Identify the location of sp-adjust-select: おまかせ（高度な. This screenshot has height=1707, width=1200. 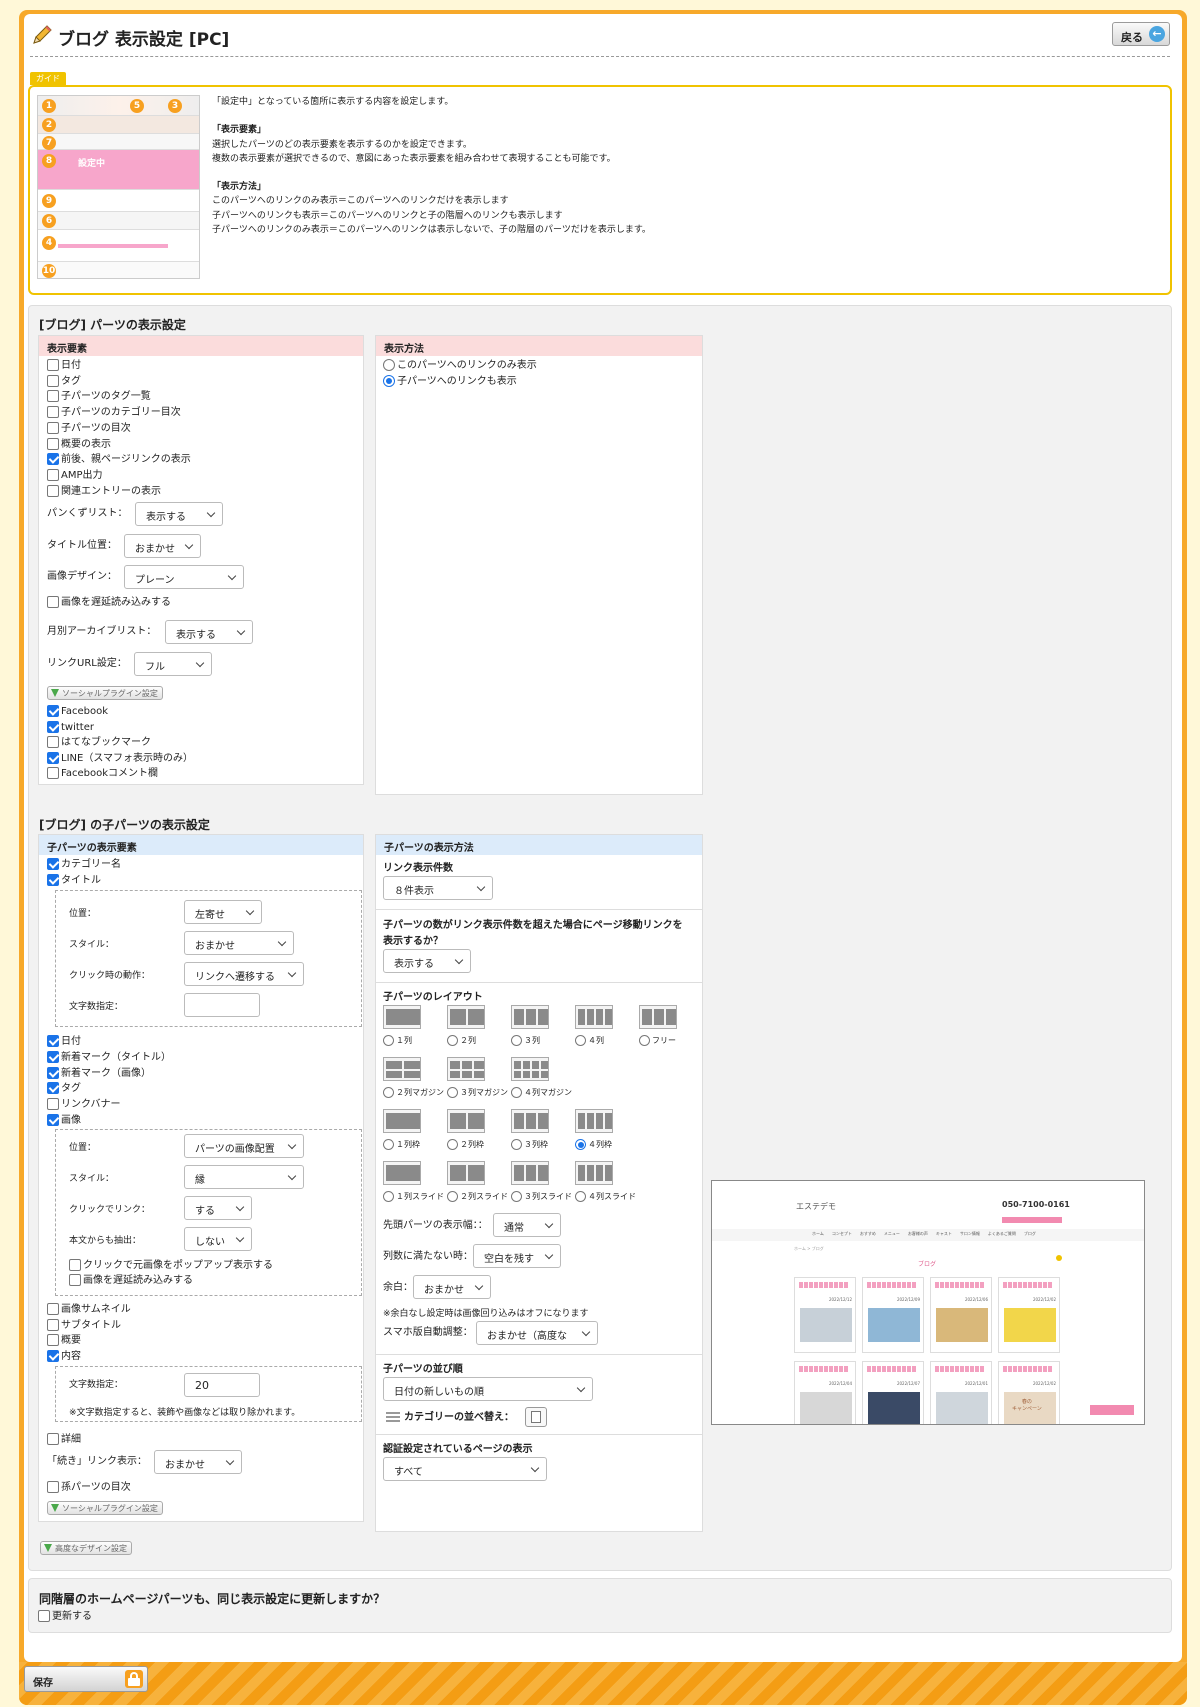
(537, 1333).